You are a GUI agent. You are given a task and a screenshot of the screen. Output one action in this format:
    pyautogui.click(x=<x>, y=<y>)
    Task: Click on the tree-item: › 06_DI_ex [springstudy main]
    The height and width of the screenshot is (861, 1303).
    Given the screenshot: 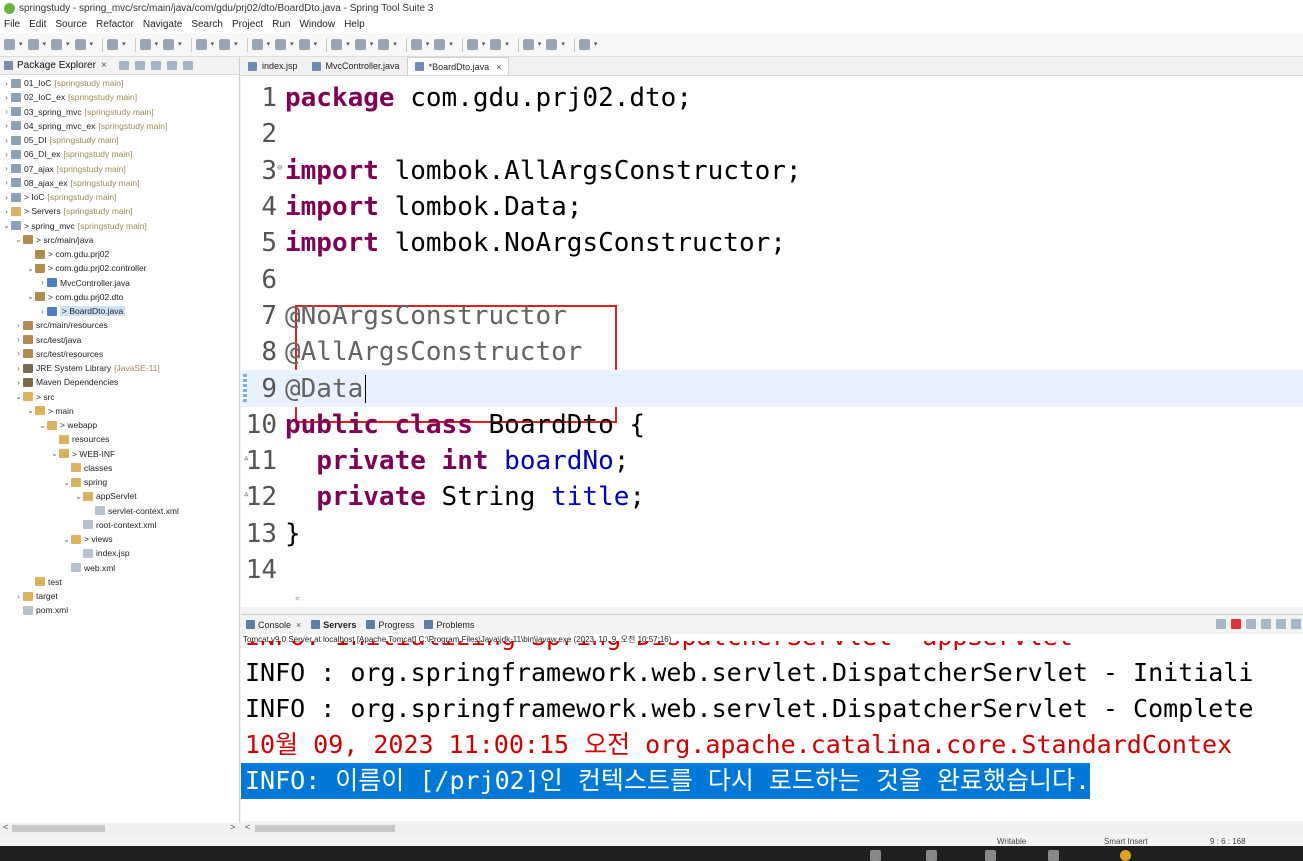 What is the action you would take?
    pyautogui.click(x=119, y=154)
    